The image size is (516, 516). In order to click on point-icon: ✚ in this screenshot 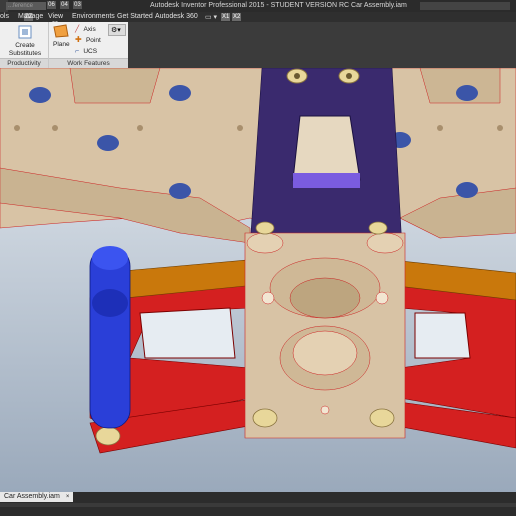, I will do `click(78, 39)`.